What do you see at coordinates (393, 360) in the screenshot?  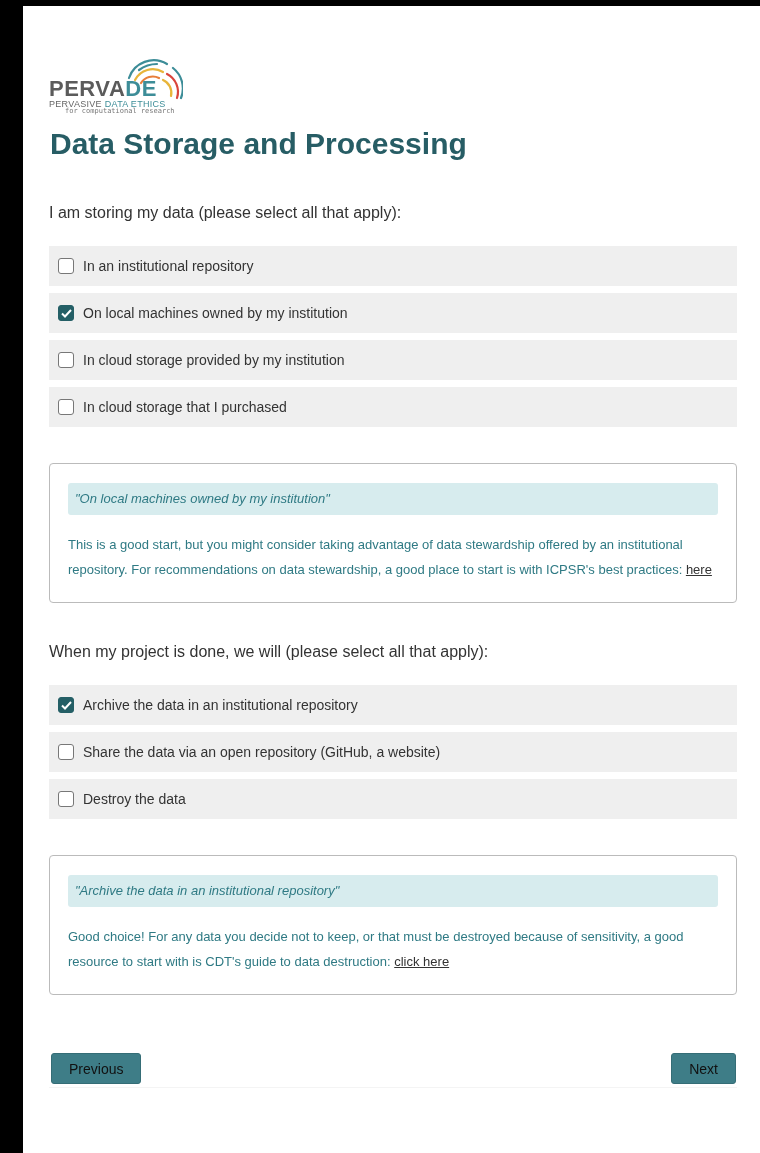 I see `option-row: In cloud storage provided by my institution` at bounding box center [393, 360].